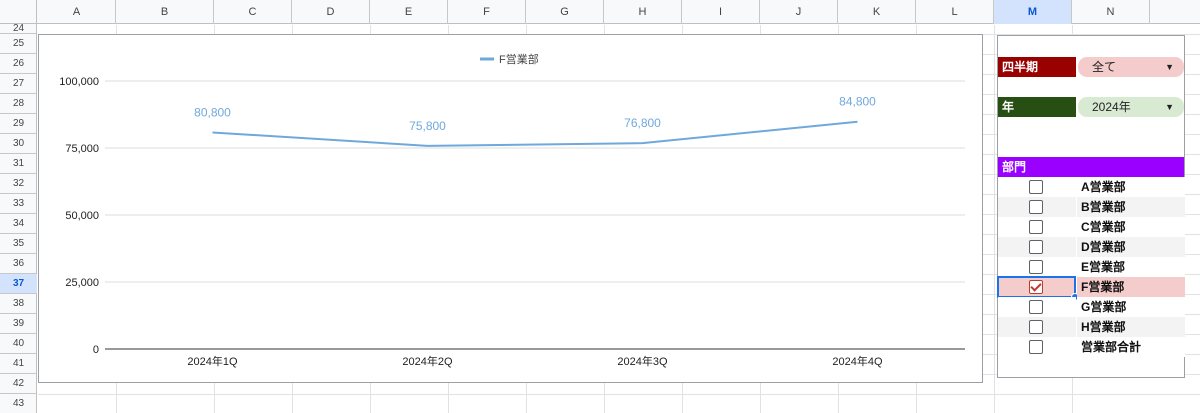 The image size is (1200, 413). I want to click on row-header-25: 25, so click(18, 44).